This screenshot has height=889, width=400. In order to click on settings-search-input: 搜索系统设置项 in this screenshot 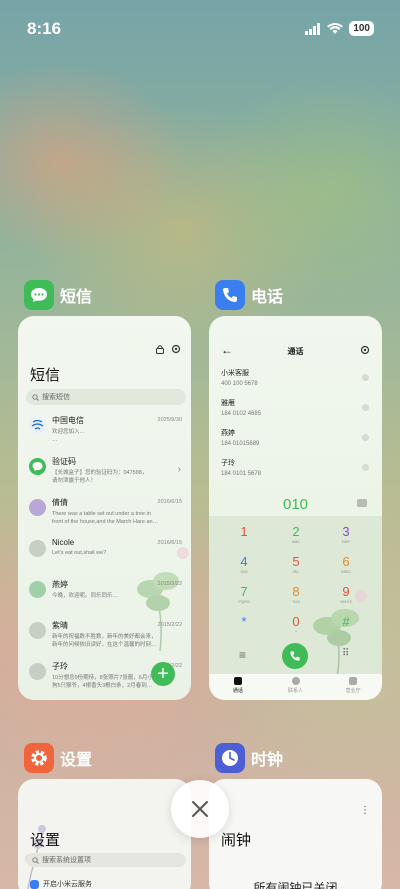, I will do `click(106, 860)`.